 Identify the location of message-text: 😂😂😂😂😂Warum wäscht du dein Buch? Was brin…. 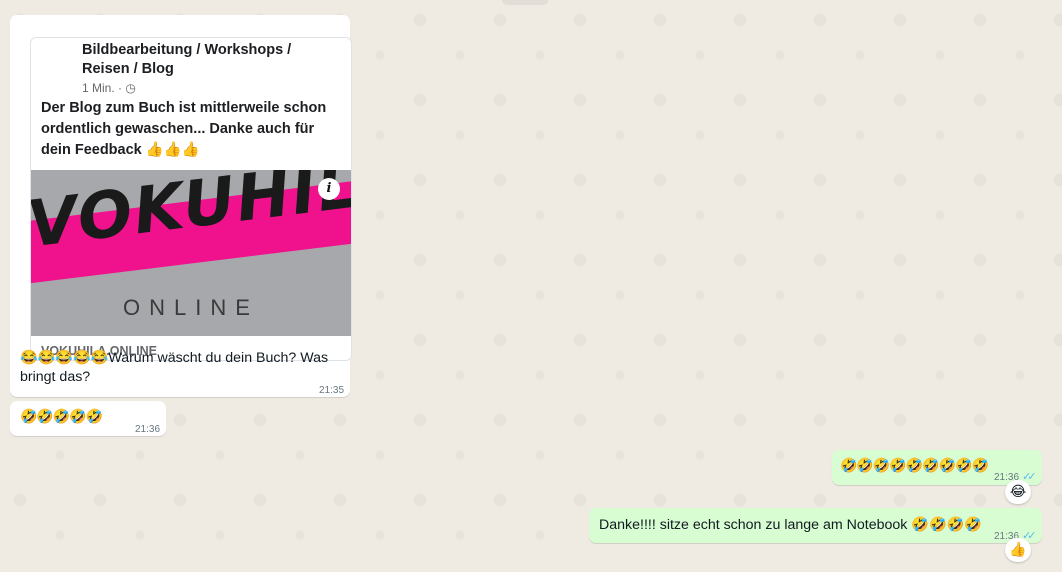
(174, 367).